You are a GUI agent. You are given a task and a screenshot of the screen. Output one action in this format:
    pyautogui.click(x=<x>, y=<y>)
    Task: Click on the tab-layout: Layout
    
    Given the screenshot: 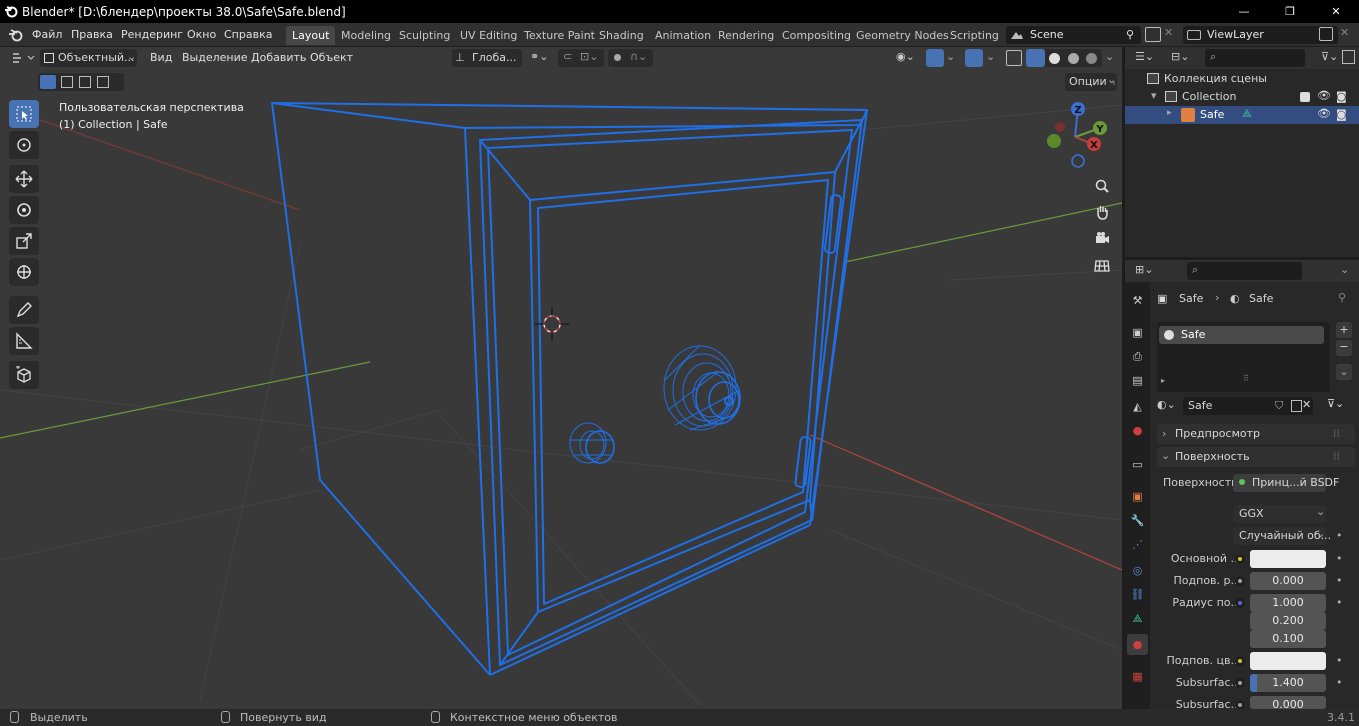 What is the action you would take?
    pyautogui.click(x=311, y=35)
    